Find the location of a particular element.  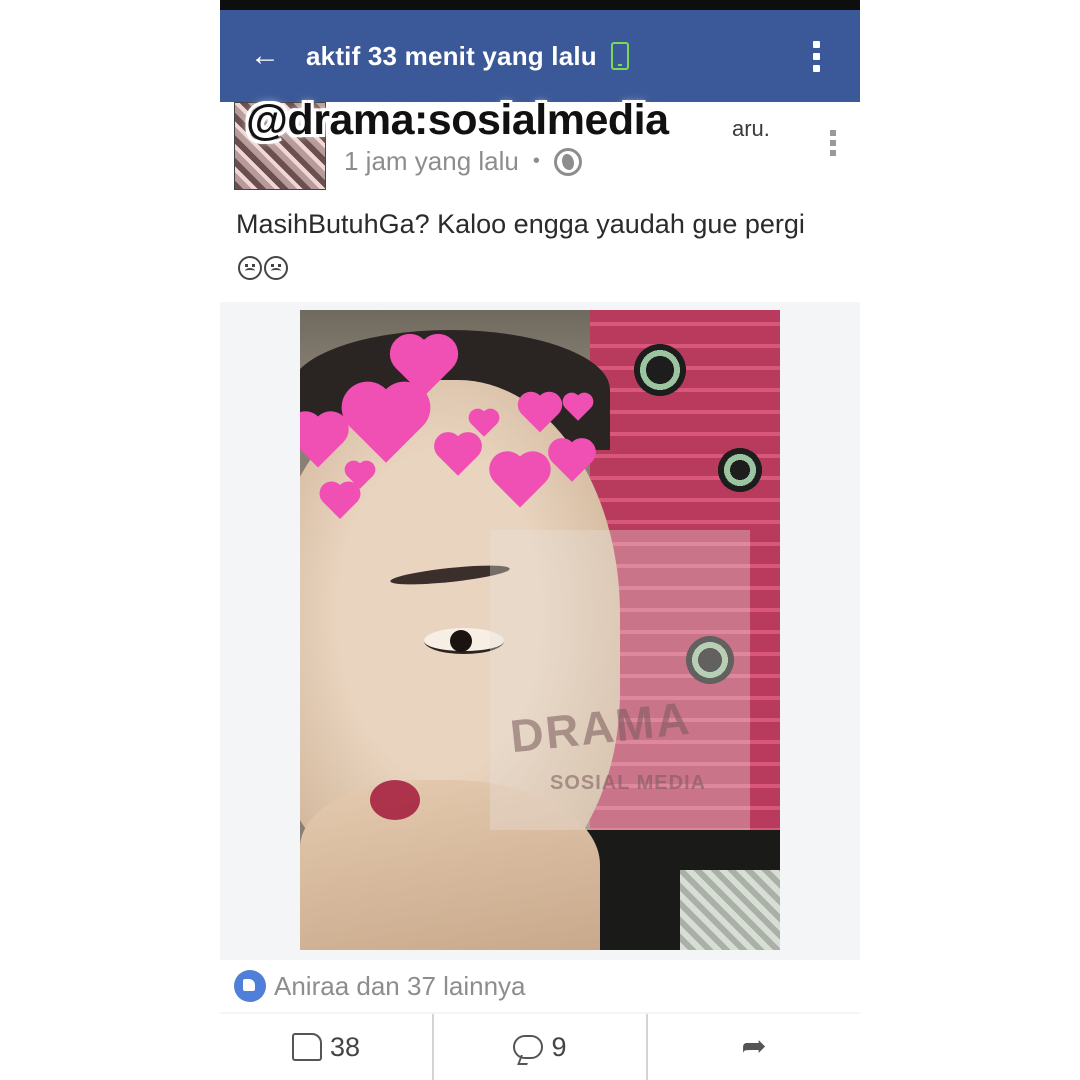

share-button: ➦ is located at coordinates (753, 1047).